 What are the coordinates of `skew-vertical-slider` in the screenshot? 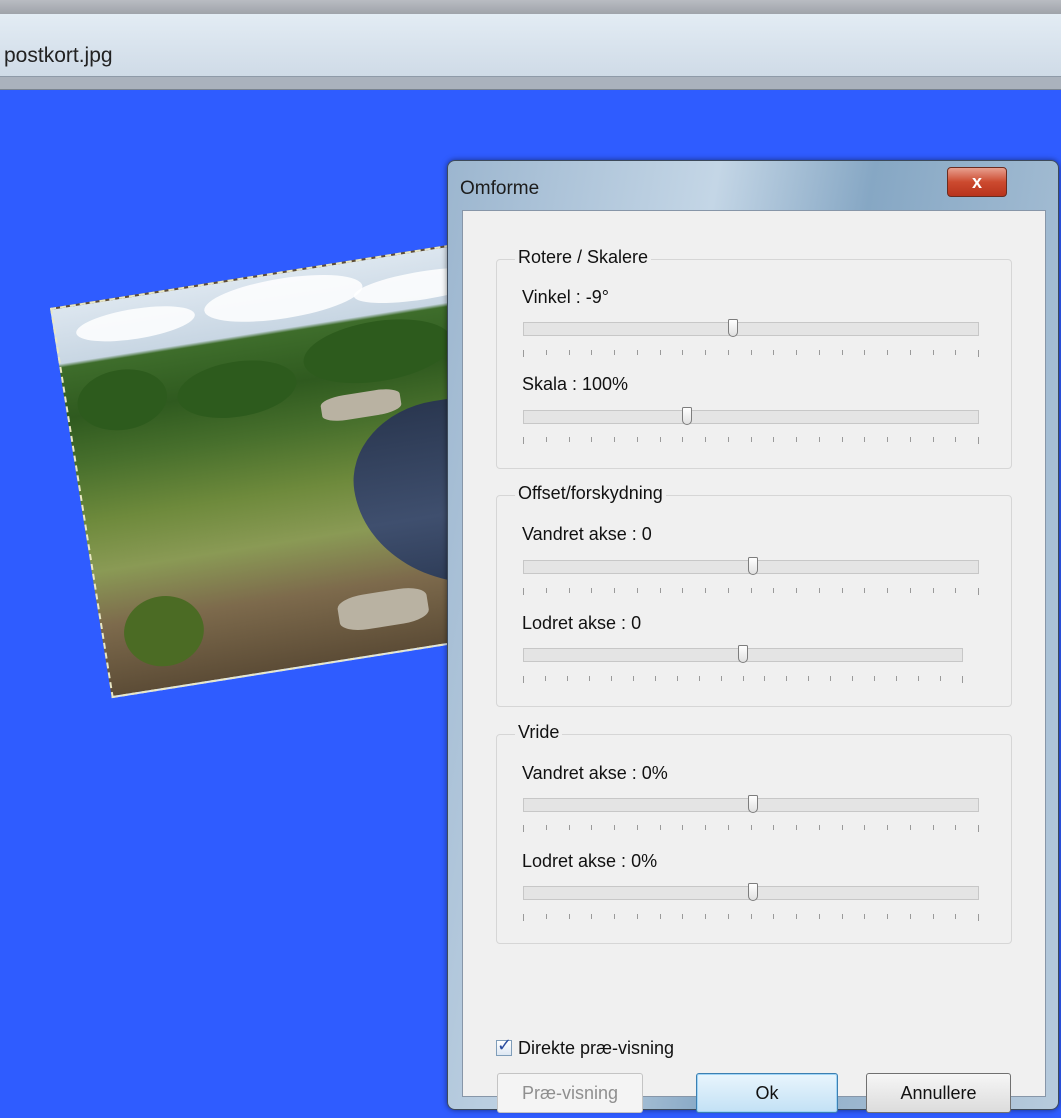 It's located at (751, 892).